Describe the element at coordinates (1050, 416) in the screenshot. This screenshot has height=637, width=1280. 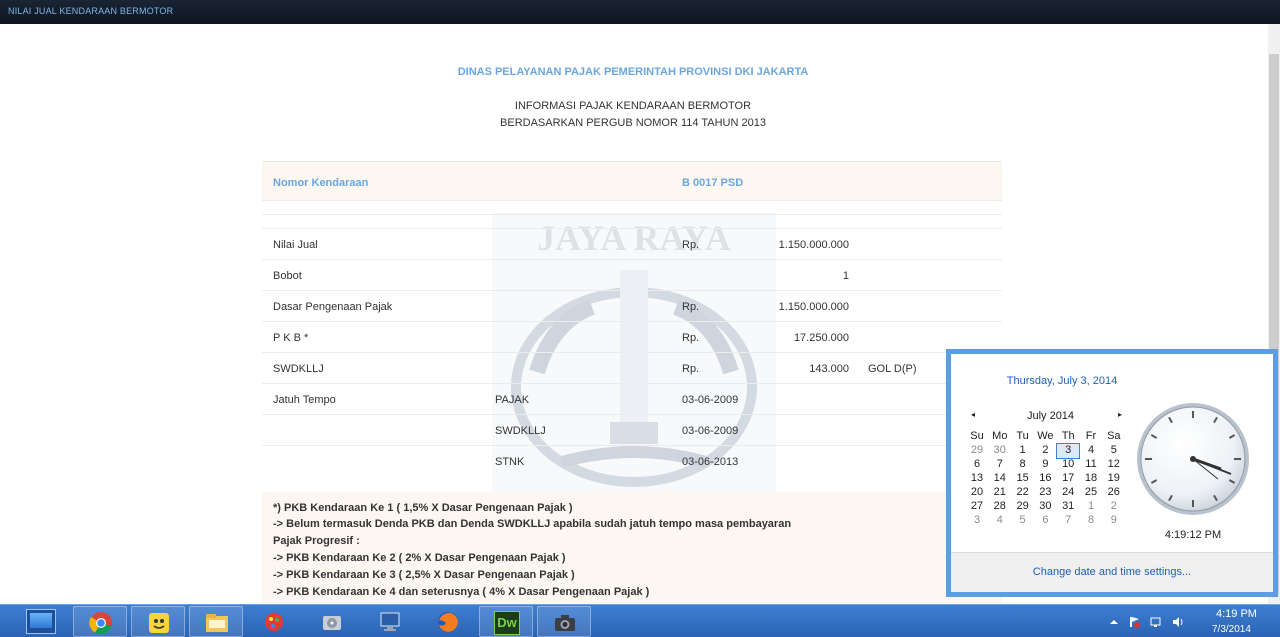
I see `calendar-month-label: July 2014` at that location.